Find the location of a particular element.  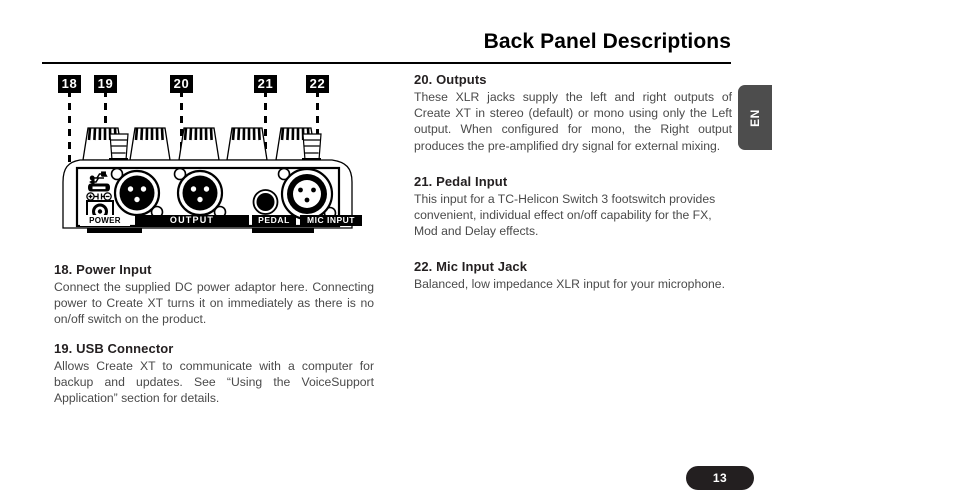

section-19-heading: 19. USB Connector is located at coordinates (114, 348).